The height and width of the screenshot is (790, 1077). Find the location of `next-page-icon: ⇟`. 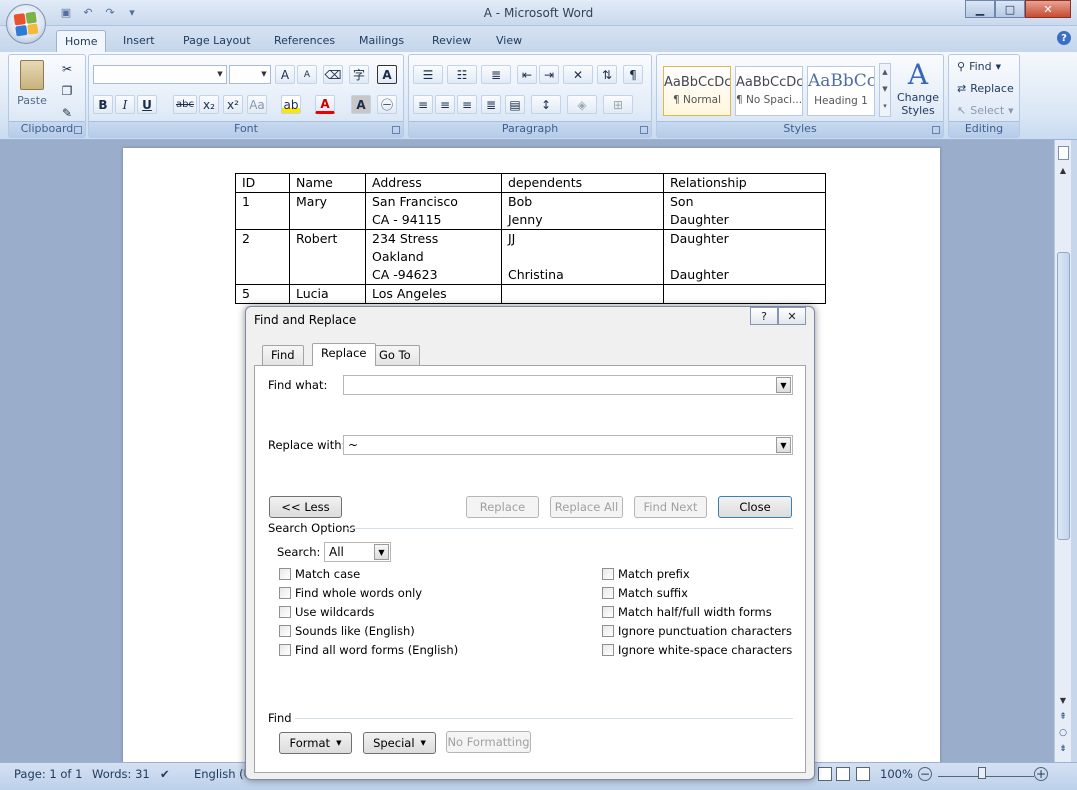

next-page-icon: ⇟ is located at coordinates (1063, 751).